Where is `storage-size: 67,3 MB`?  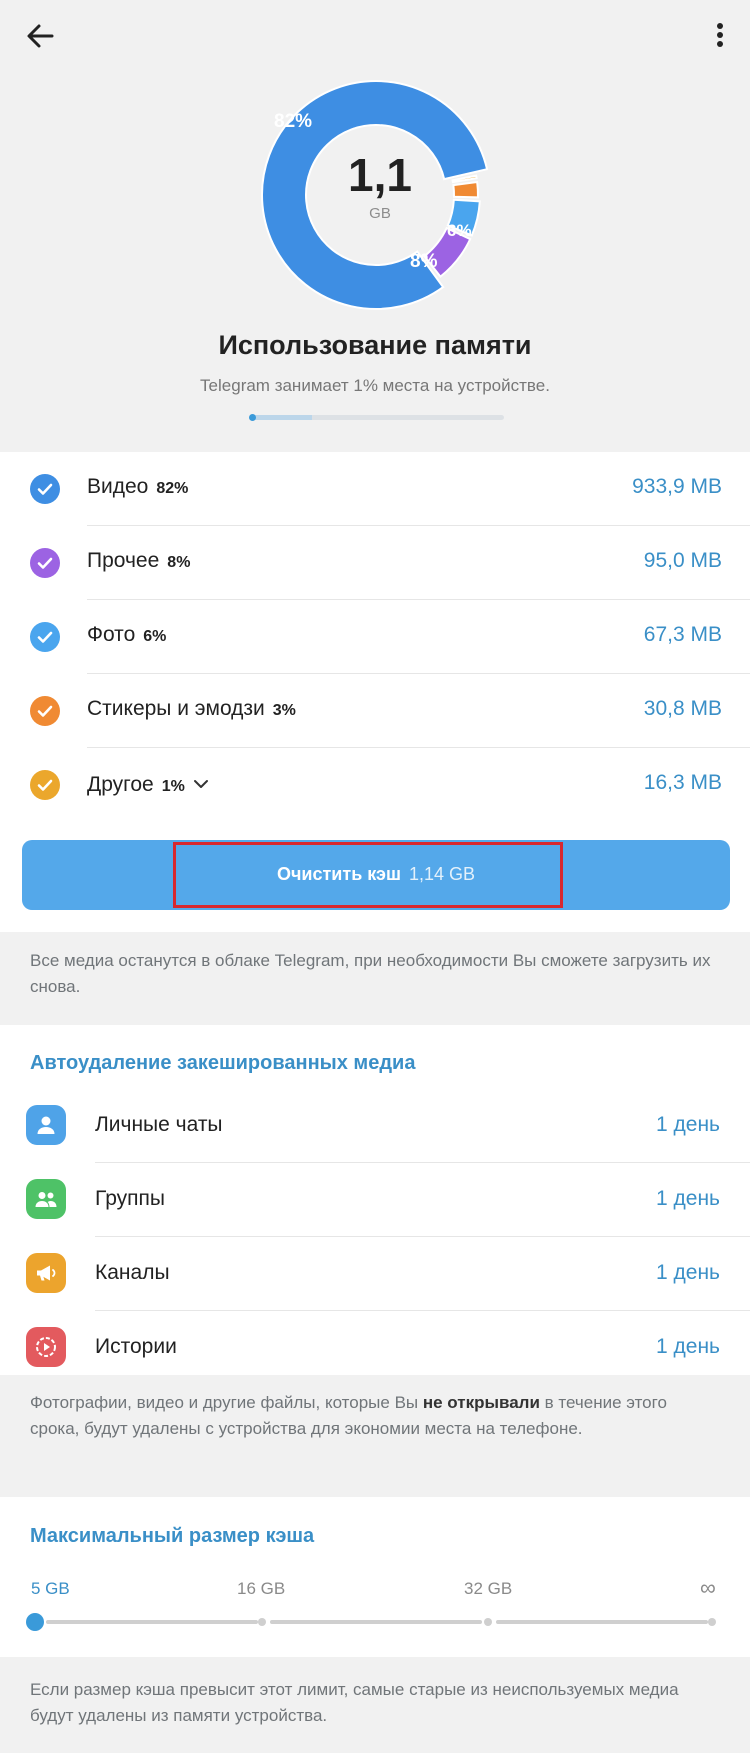
storage-size: 67,3 MB is located at coordinates (682, 634).